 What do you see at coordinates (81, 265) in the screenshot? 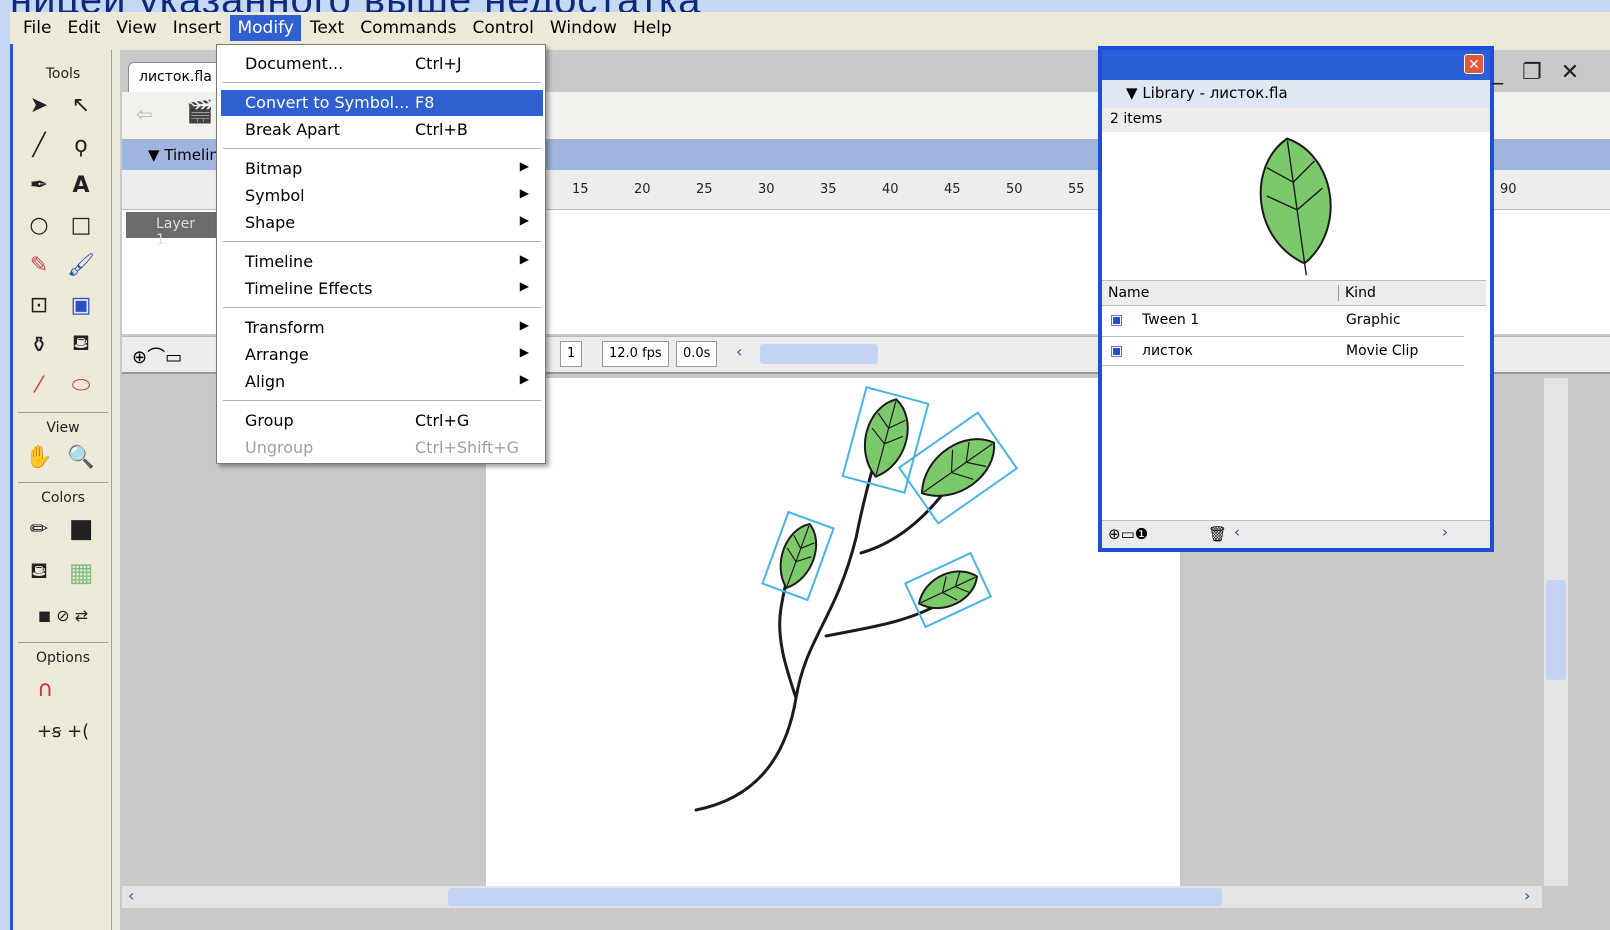
I see `brush-tool-icon: 🖌` at bounding box center [81, 265].